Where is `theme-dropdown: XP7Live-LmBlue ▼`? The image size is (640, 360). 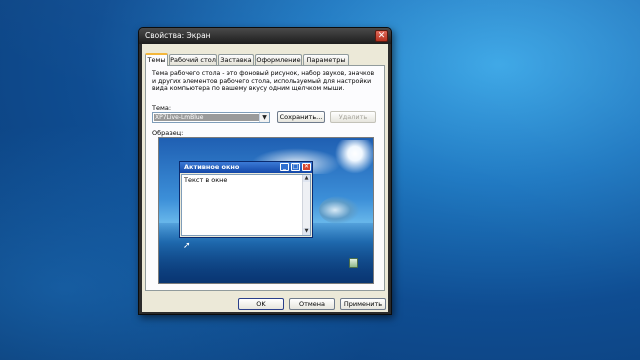 theme-dropdown: XP7Live-LmBlue ▼ is located at coordinates (211, 117).